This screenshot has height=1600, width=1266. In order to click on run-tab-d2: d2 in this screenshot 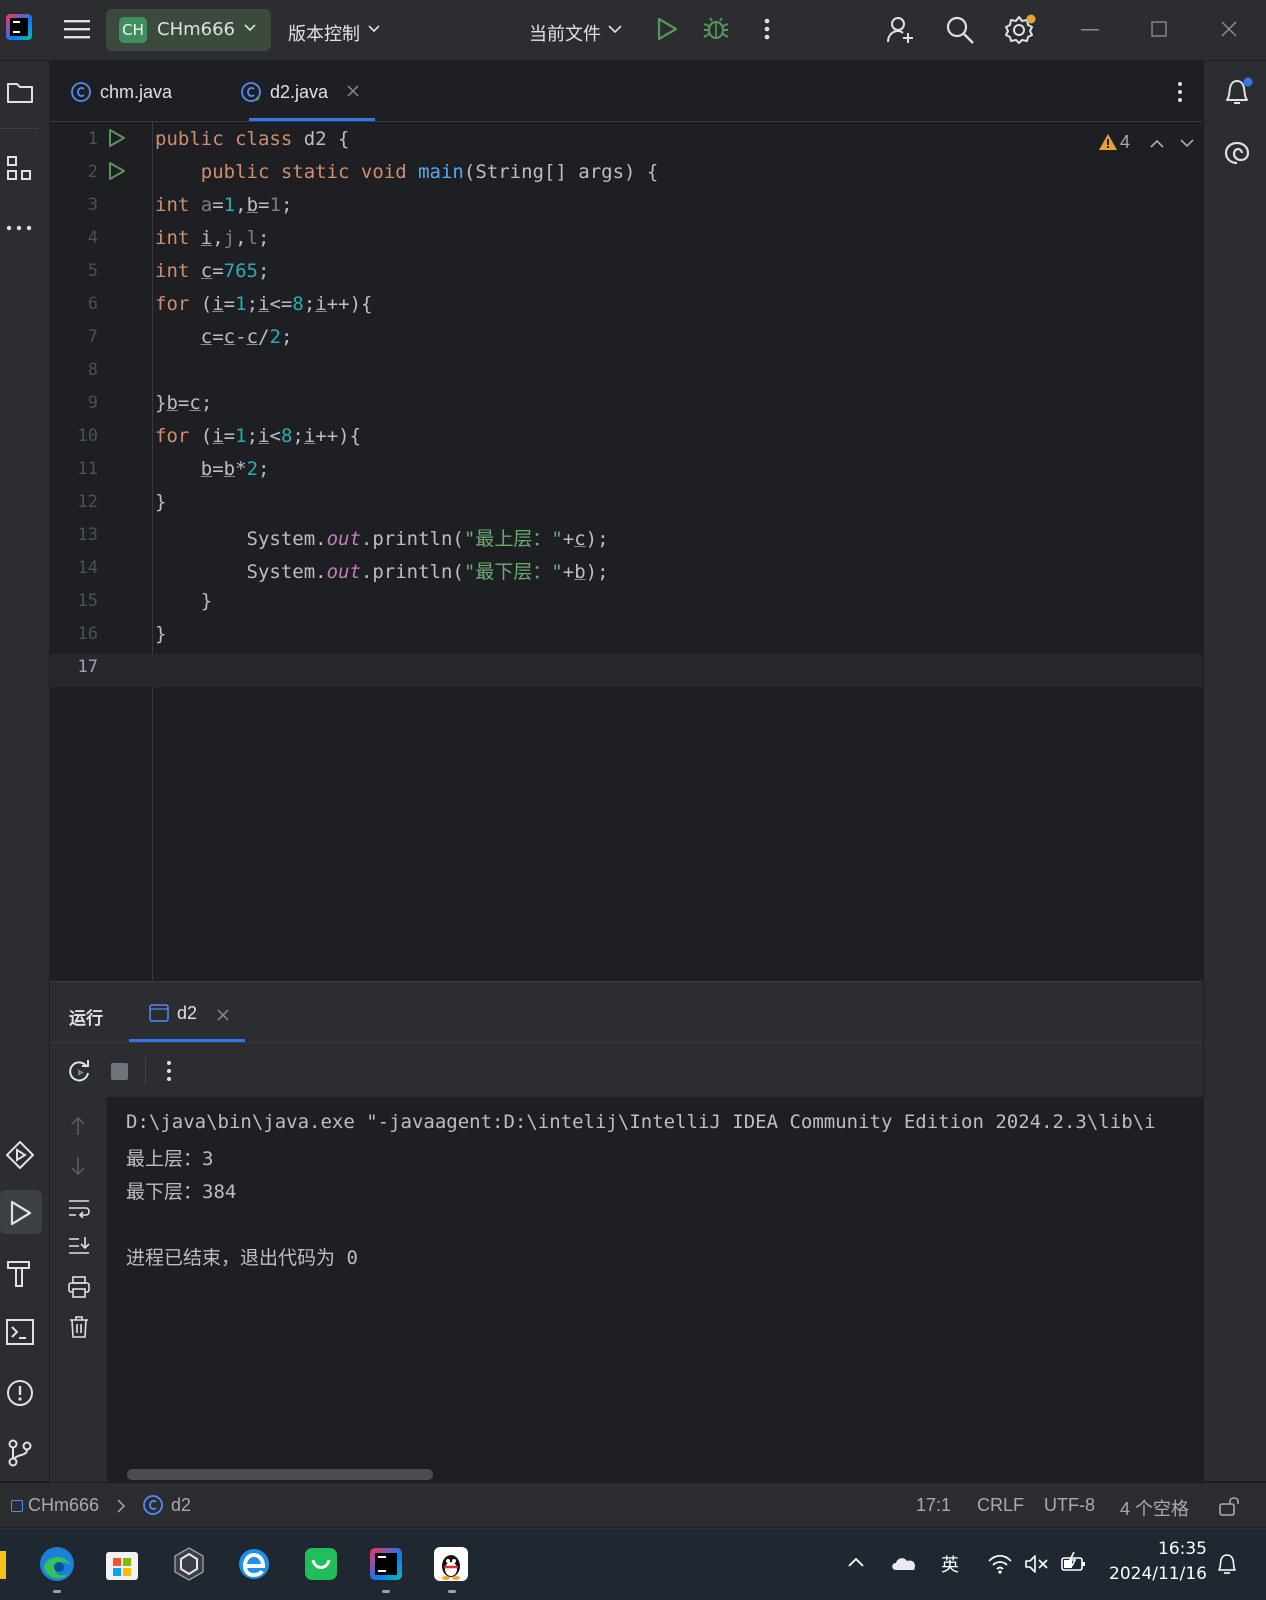, I will do `click(187, 1013)`.